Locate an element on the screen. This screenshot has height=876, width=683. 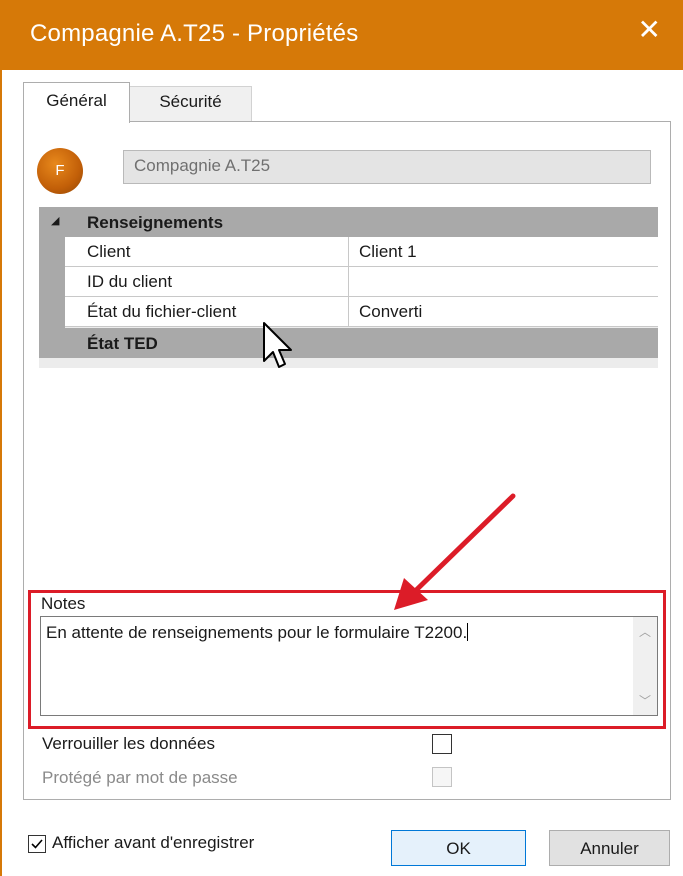
tab-security: Sécurité is located at coordinates (191, 104).